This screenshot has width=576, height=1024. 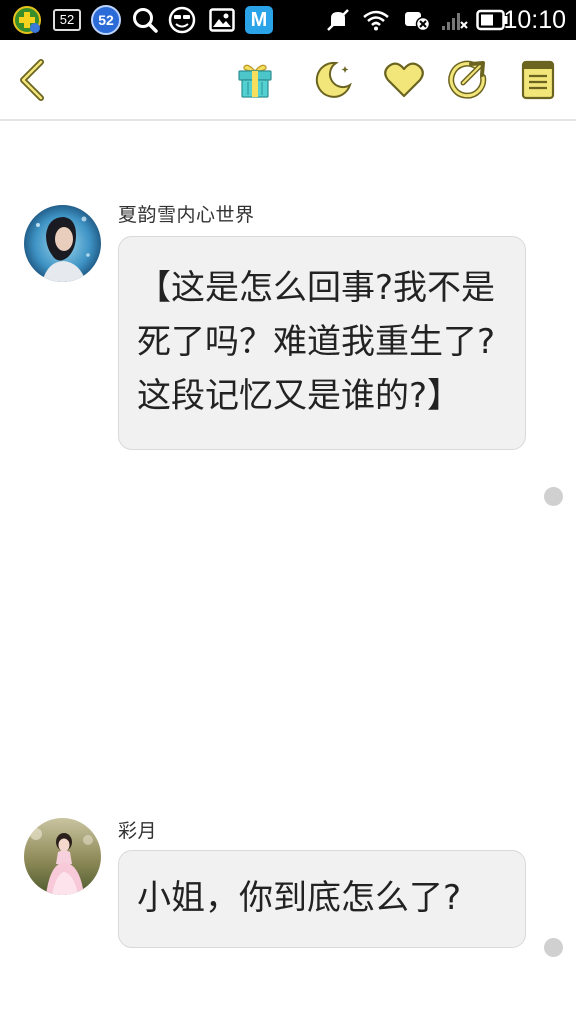 I want to click on share-icon, so click(x=467, y=79).